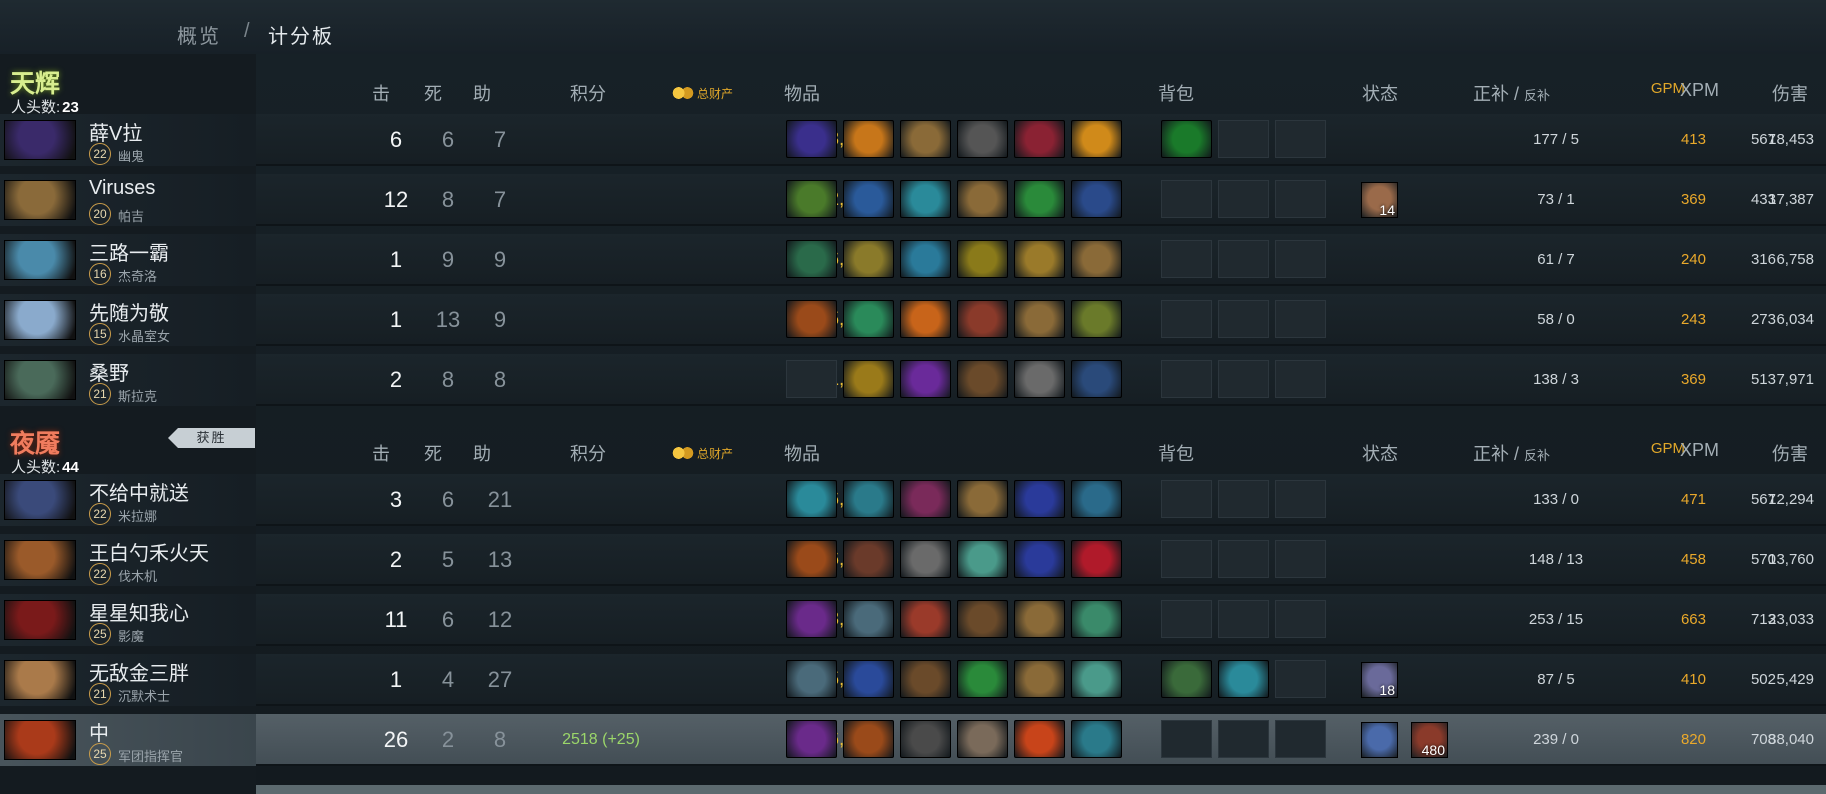  I want to click on player-card: 不给中就送 22 米拉娜, so click(128, 500).